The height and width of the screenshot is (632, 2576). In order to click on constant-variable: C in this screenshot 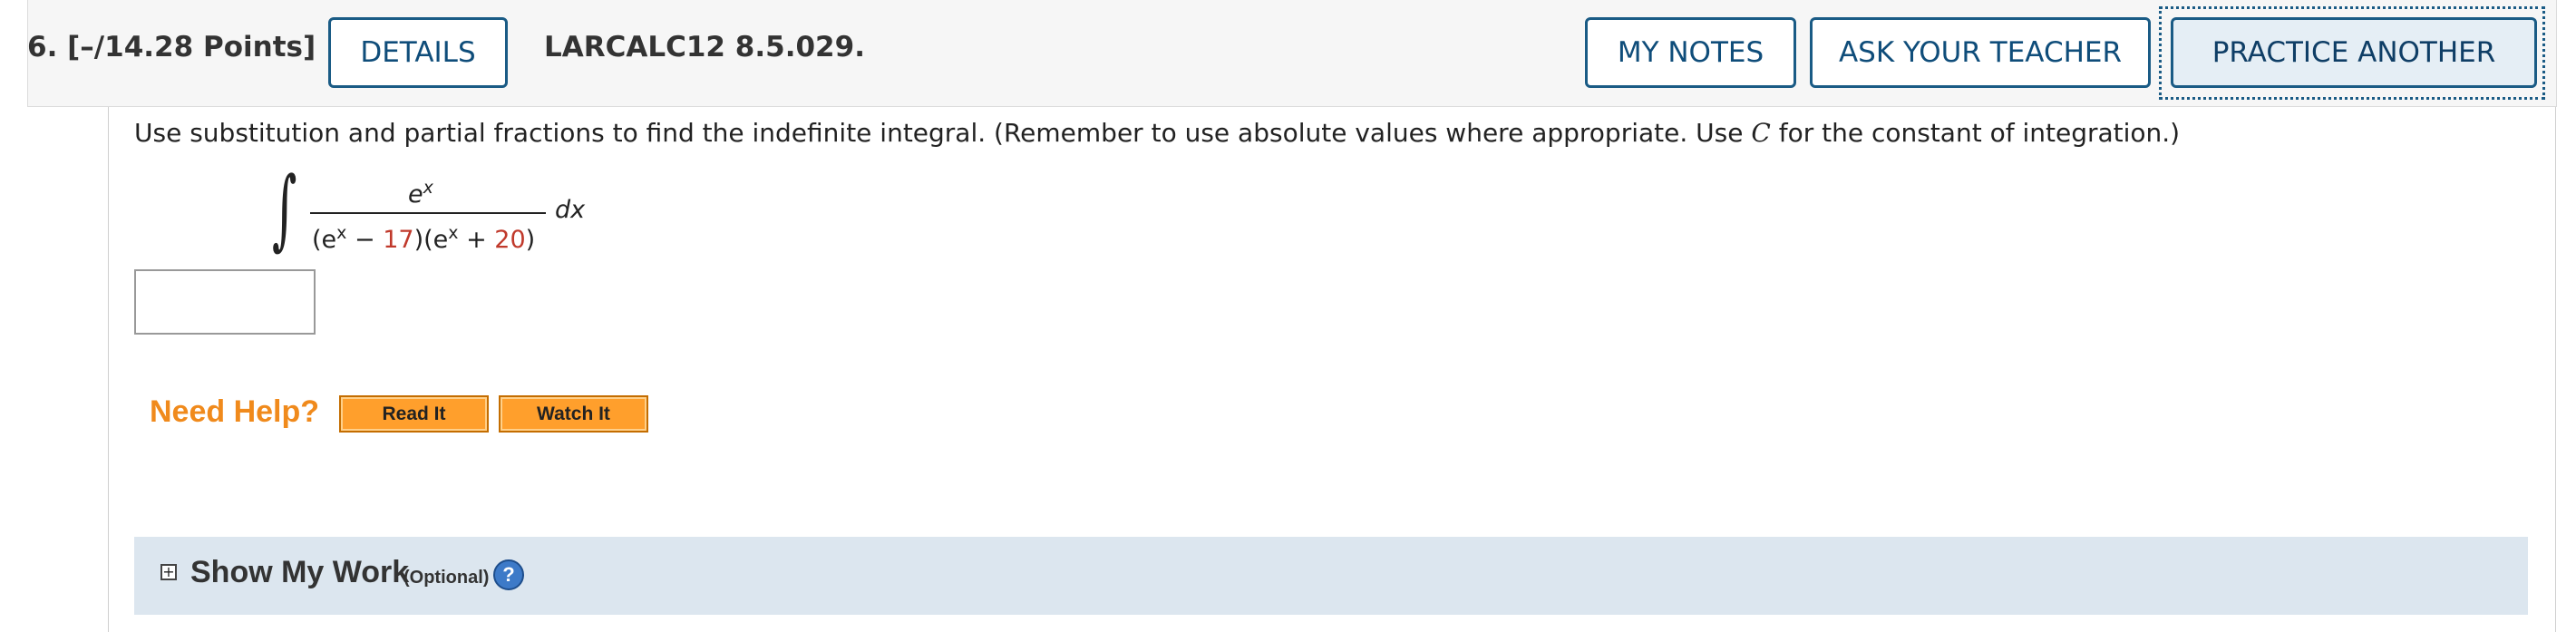, I will do `click(1761, 133)`.